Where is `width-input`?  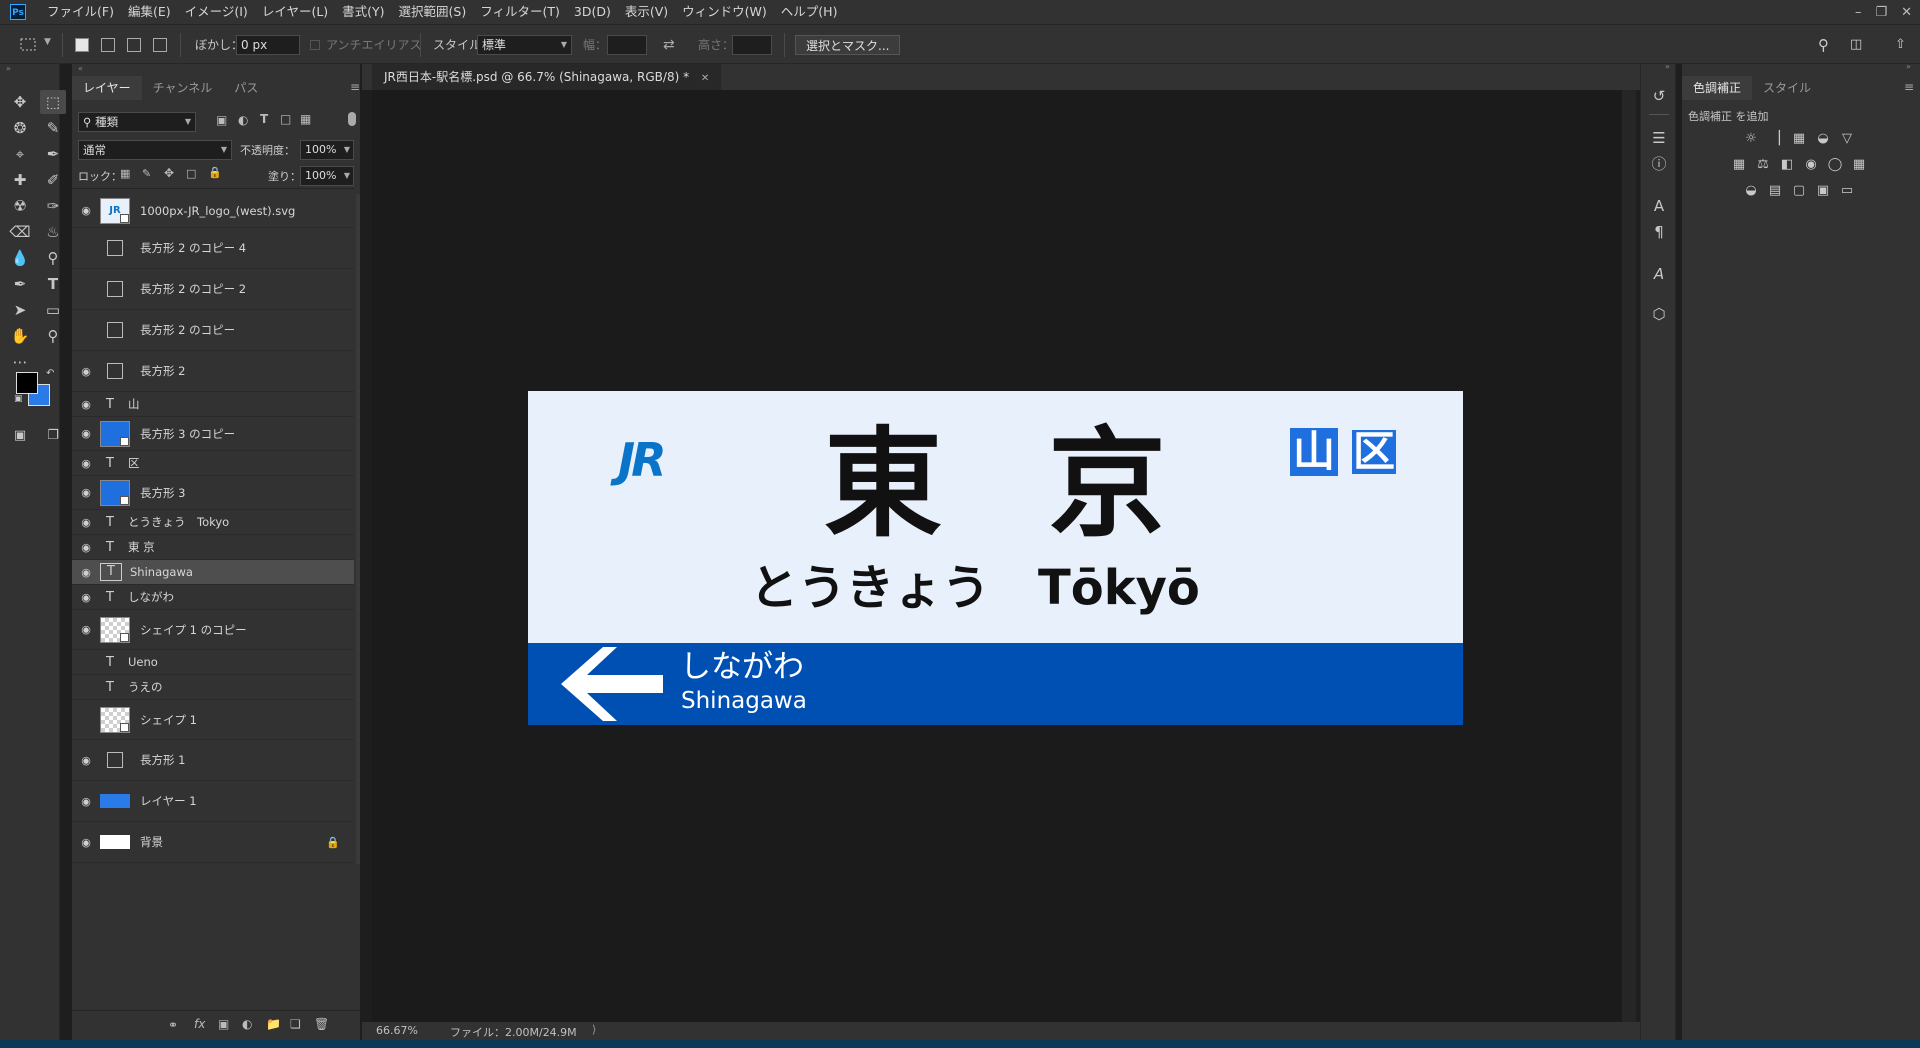 width-input is located at coordinates (627, 45).